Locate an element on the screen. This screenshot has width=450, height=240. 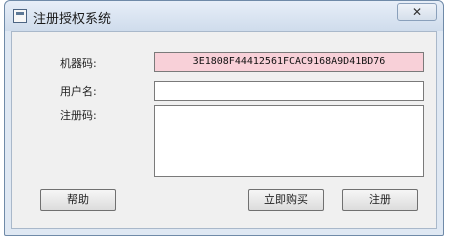
machine-code-field: 3E1808F44412561FCAC9168A9D41BD76 is located at coordinates (289, 62).